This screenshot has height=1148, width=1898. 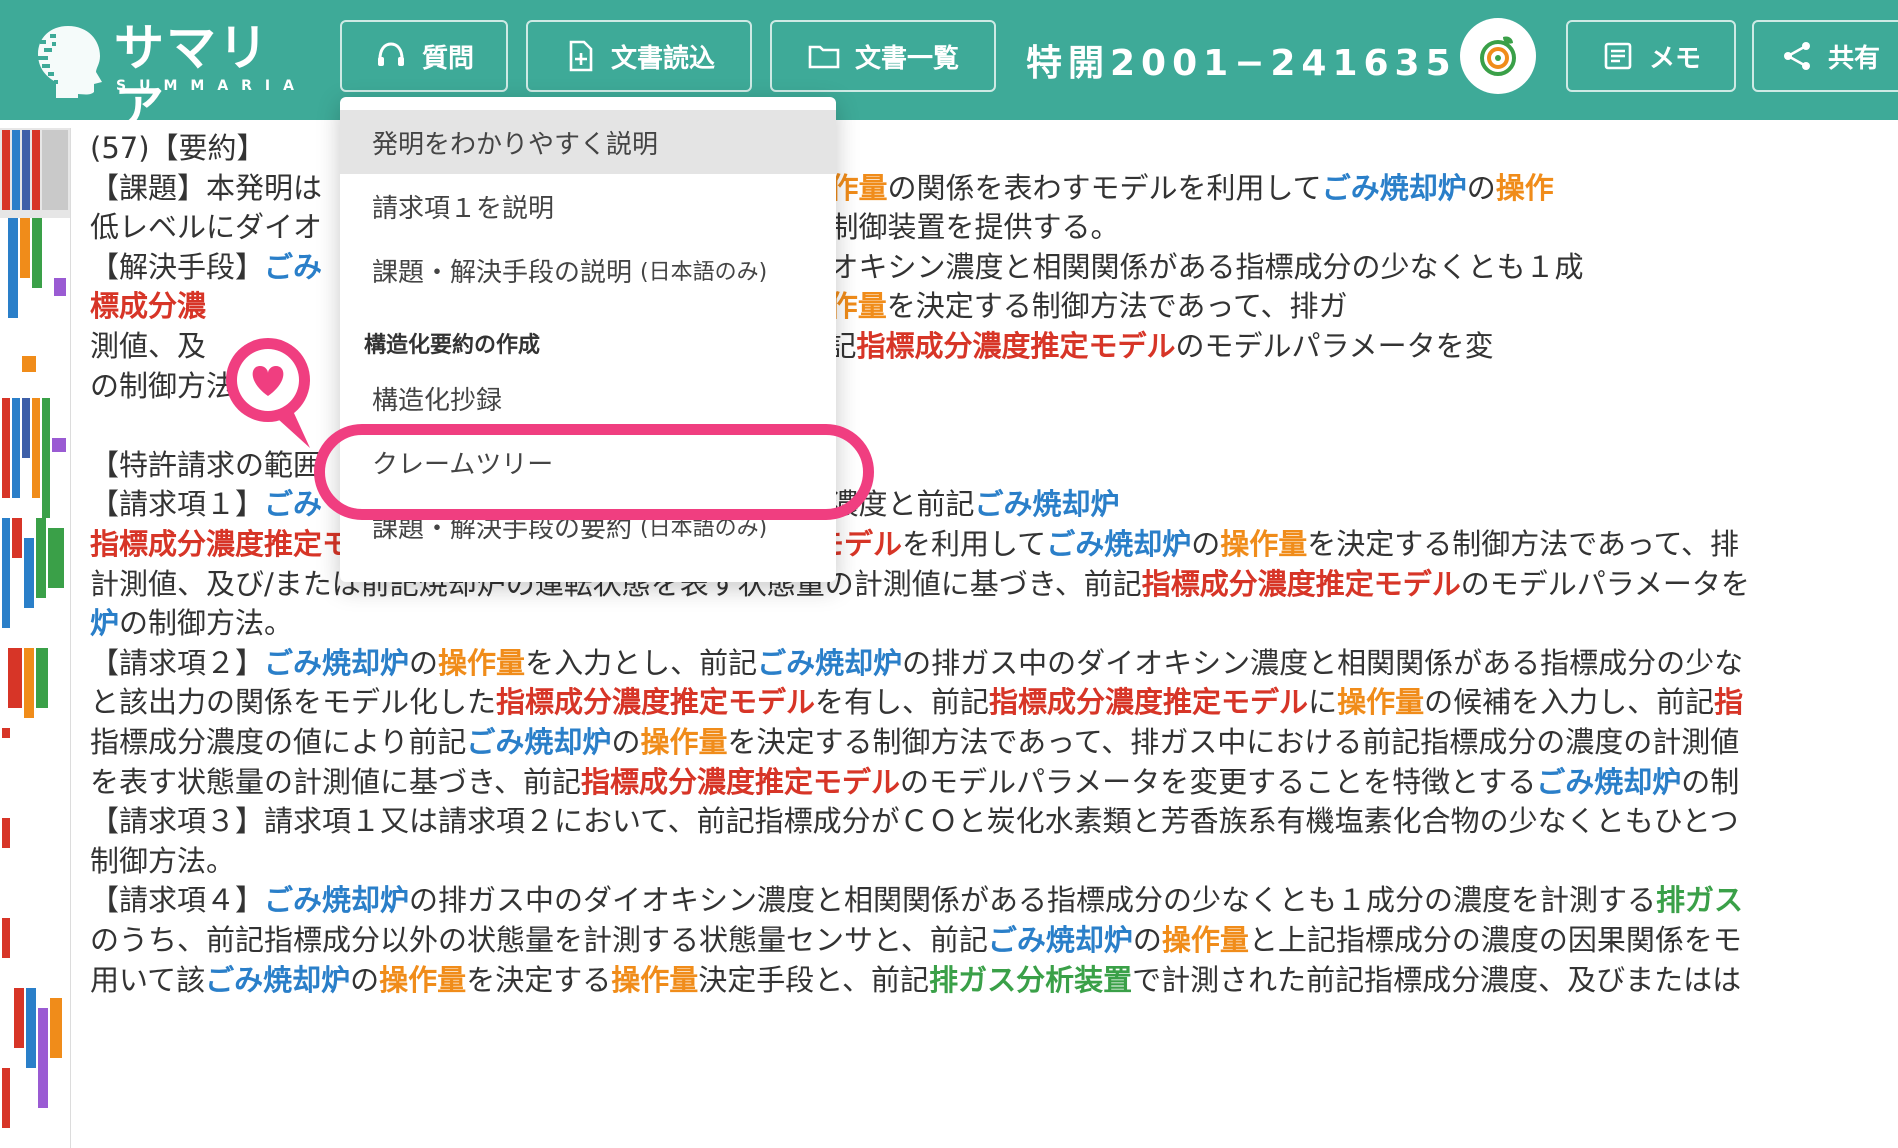 What do you see at coordinates (588, 270) in the screenshot?
I see `menu-item-explain-problem-solution: 課題・解決手段の説明 (日本語のみ)` at bounding box center [588, 270].